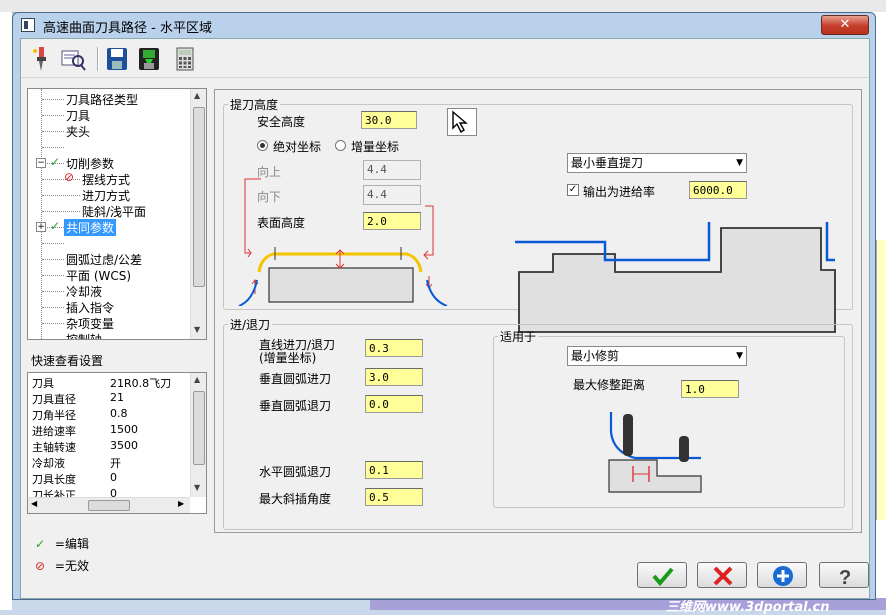  Describe the element at coordinates (657, 163) in the screenshot. I see `retract-mode-select: 最小垂直提刀 ▼` at that location.